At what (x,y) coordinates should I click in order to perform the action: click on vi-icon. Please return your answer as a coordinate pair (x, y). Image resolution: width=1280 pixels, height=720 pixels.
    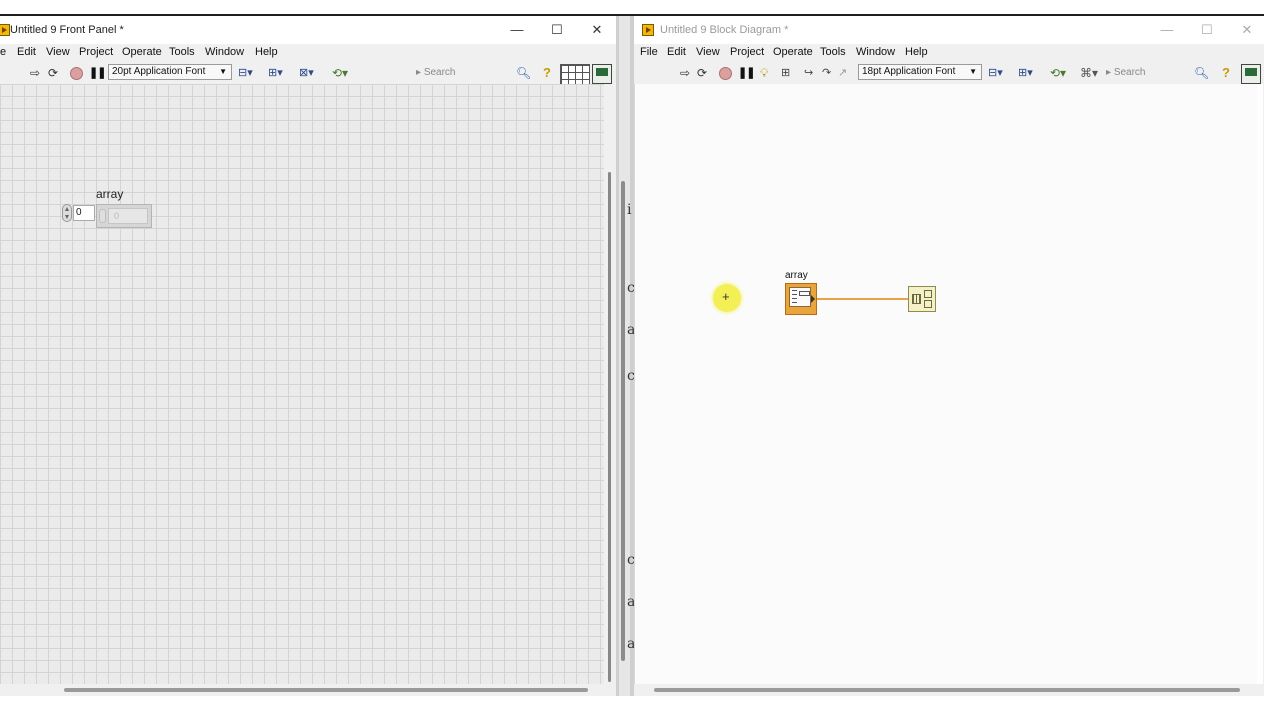
    Looking at the image, I should click on (1251, 74).